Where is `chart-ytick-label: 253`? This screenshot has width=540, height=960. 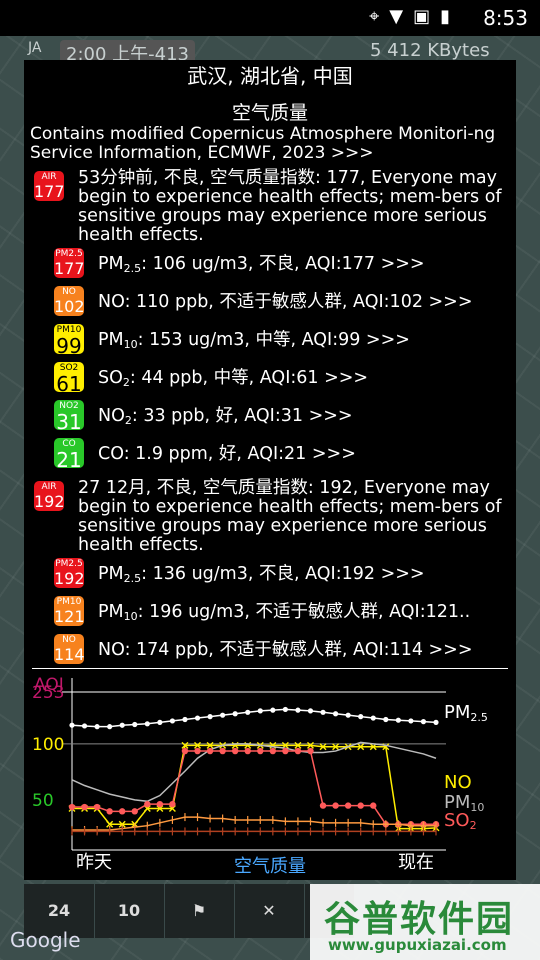
chart-ytick-label: 253 is located at coordinates (48, 693).